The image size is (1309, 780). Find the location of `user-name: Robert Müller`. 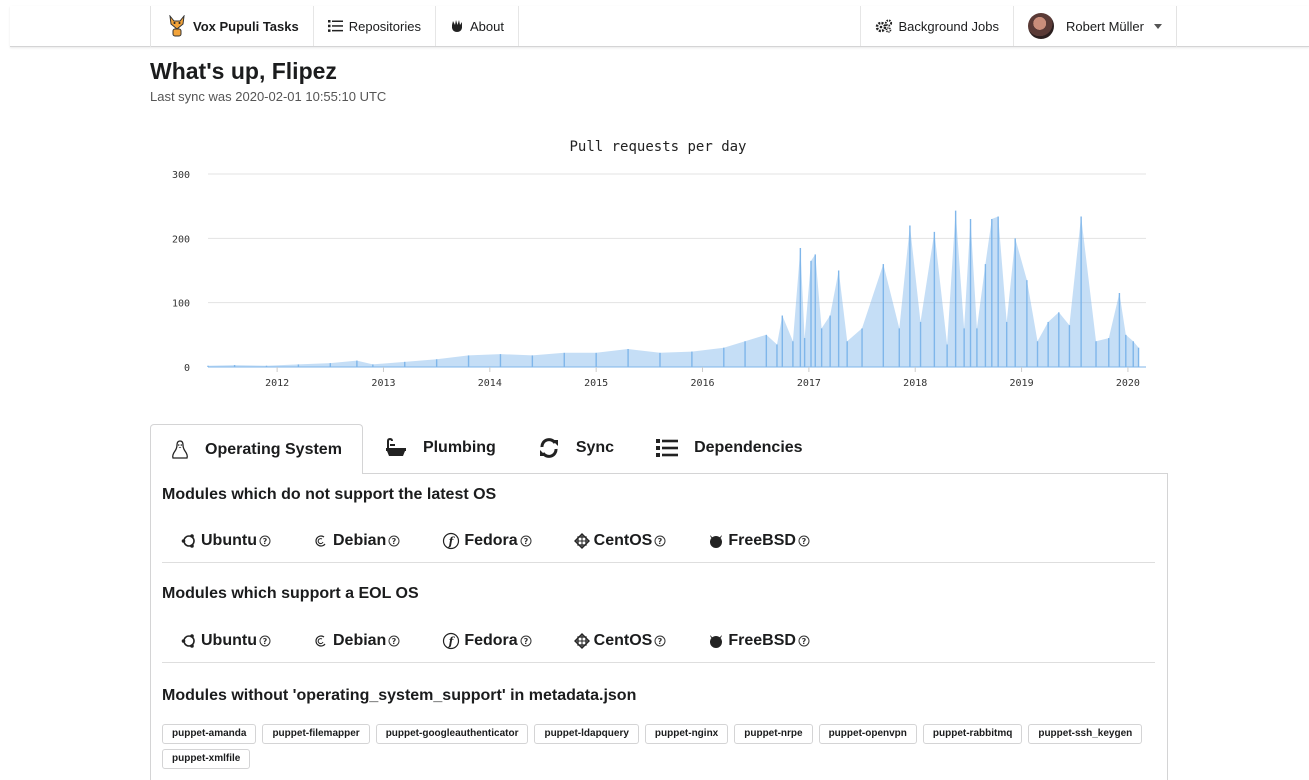

user-name: Robert Müller is located at coordinates (1104, 26).